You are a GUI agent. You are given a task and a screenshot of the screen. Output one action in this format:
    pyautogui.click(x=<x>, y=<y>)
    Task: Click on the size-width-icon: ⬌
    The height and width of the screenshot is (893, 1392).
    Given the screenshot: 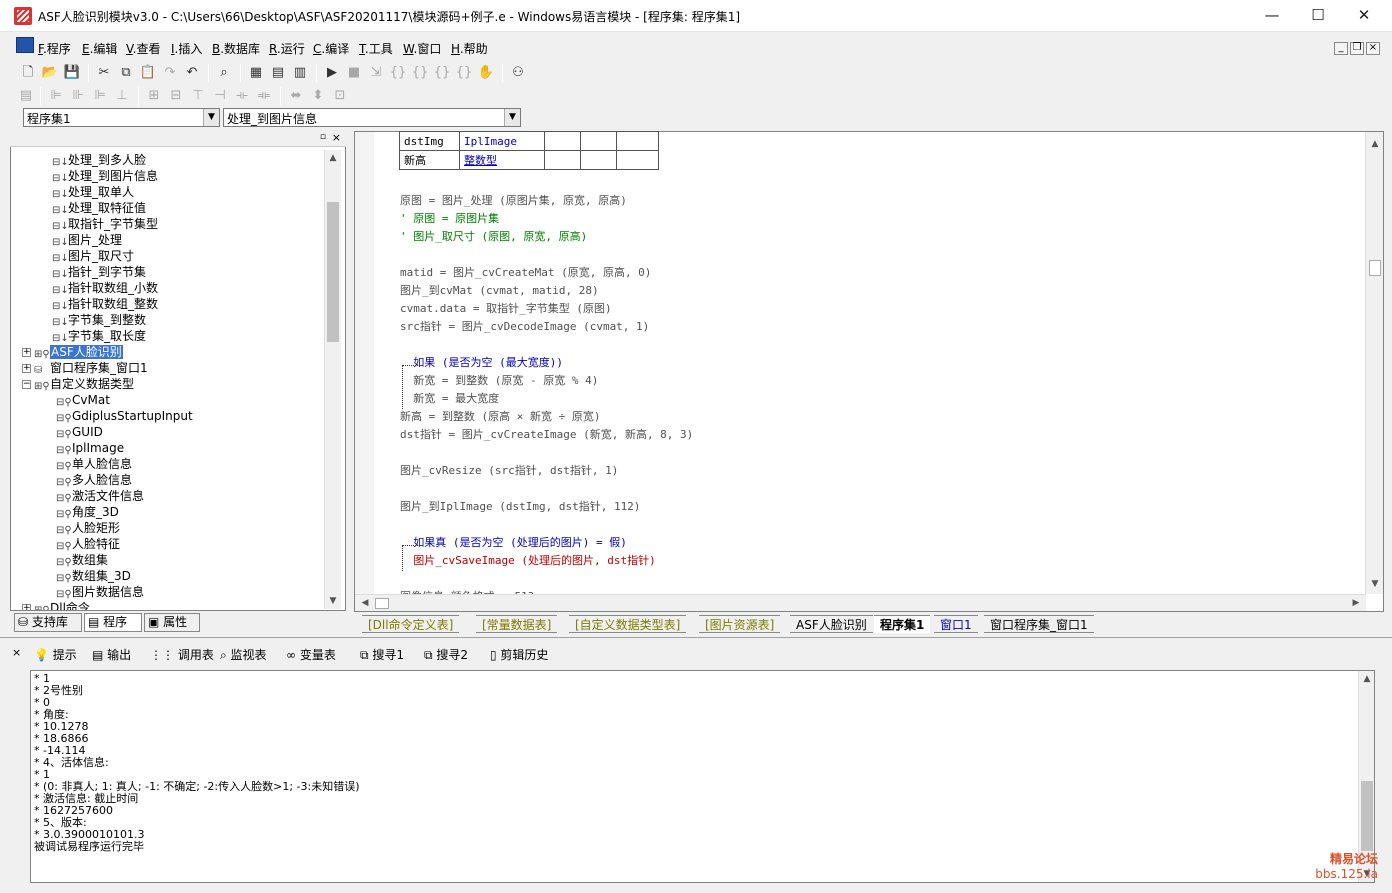 What is the action you would take?
    pyautogui.click(x=296, y=96)
    